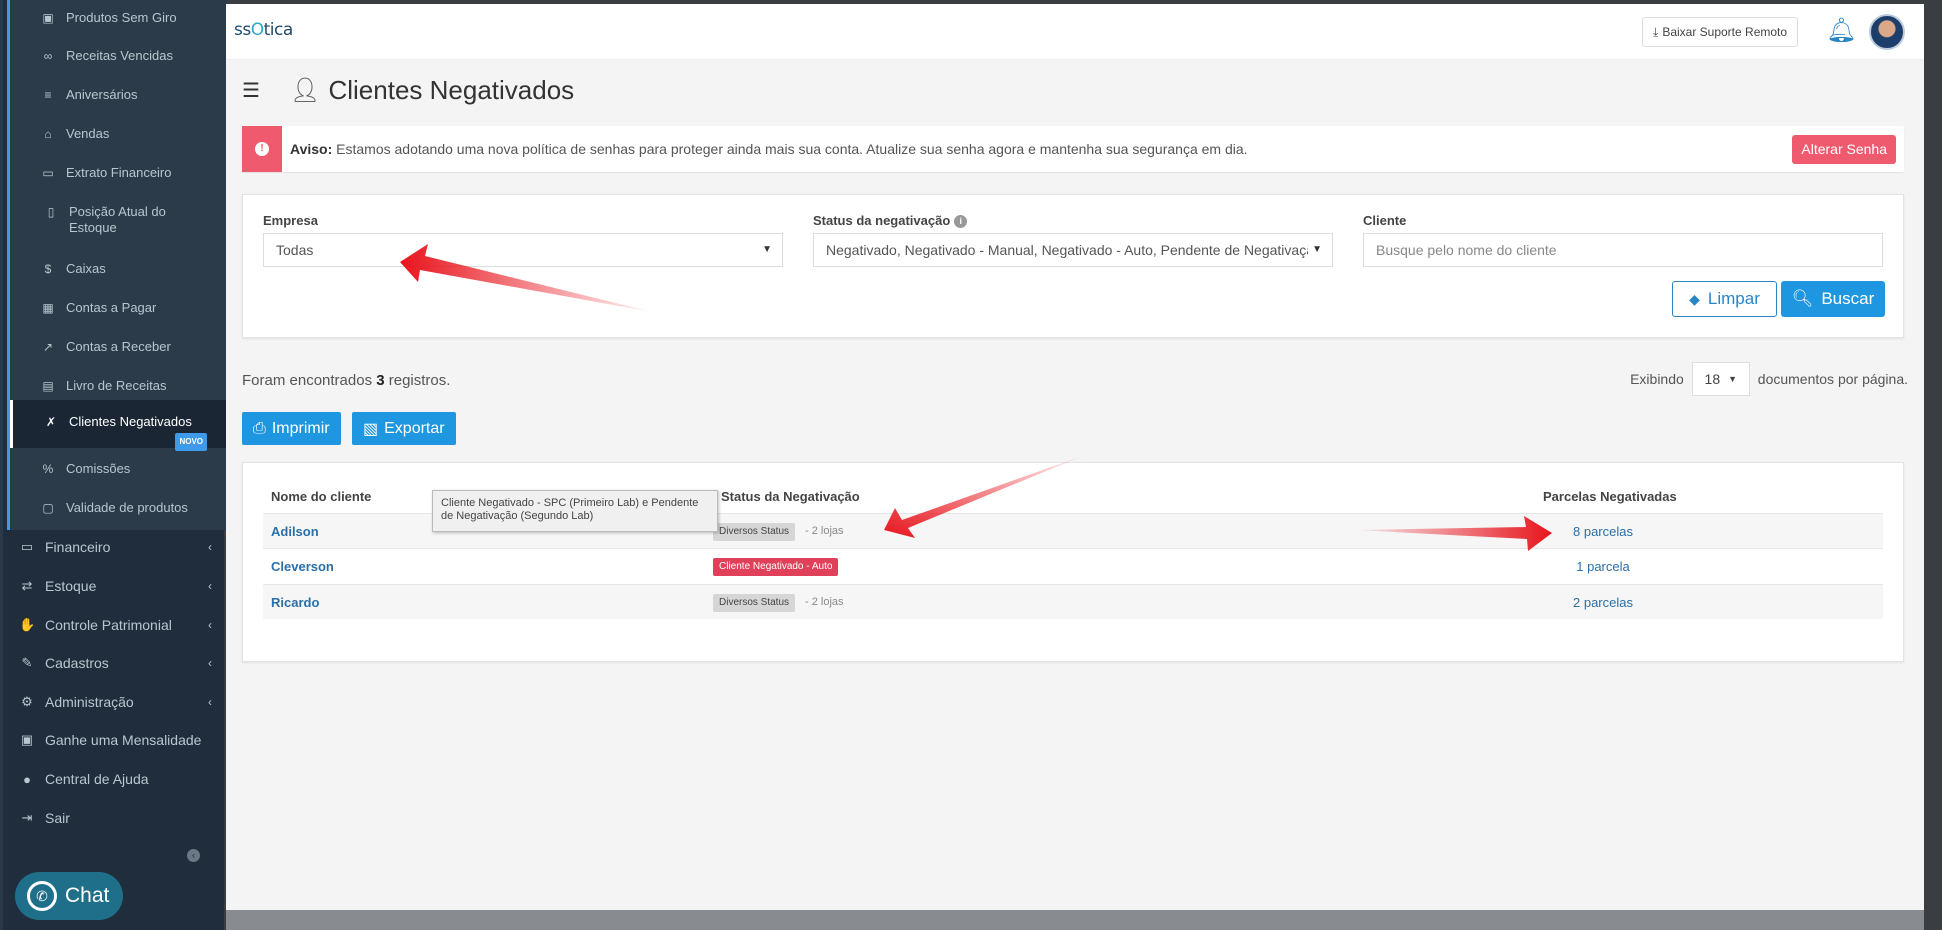 The width and height of the screenshot is (1942, 930). What do you see at coordinates (48, 269) in the screenshot?
I see `dollar-icon: $` at bounding box center [48, 269].